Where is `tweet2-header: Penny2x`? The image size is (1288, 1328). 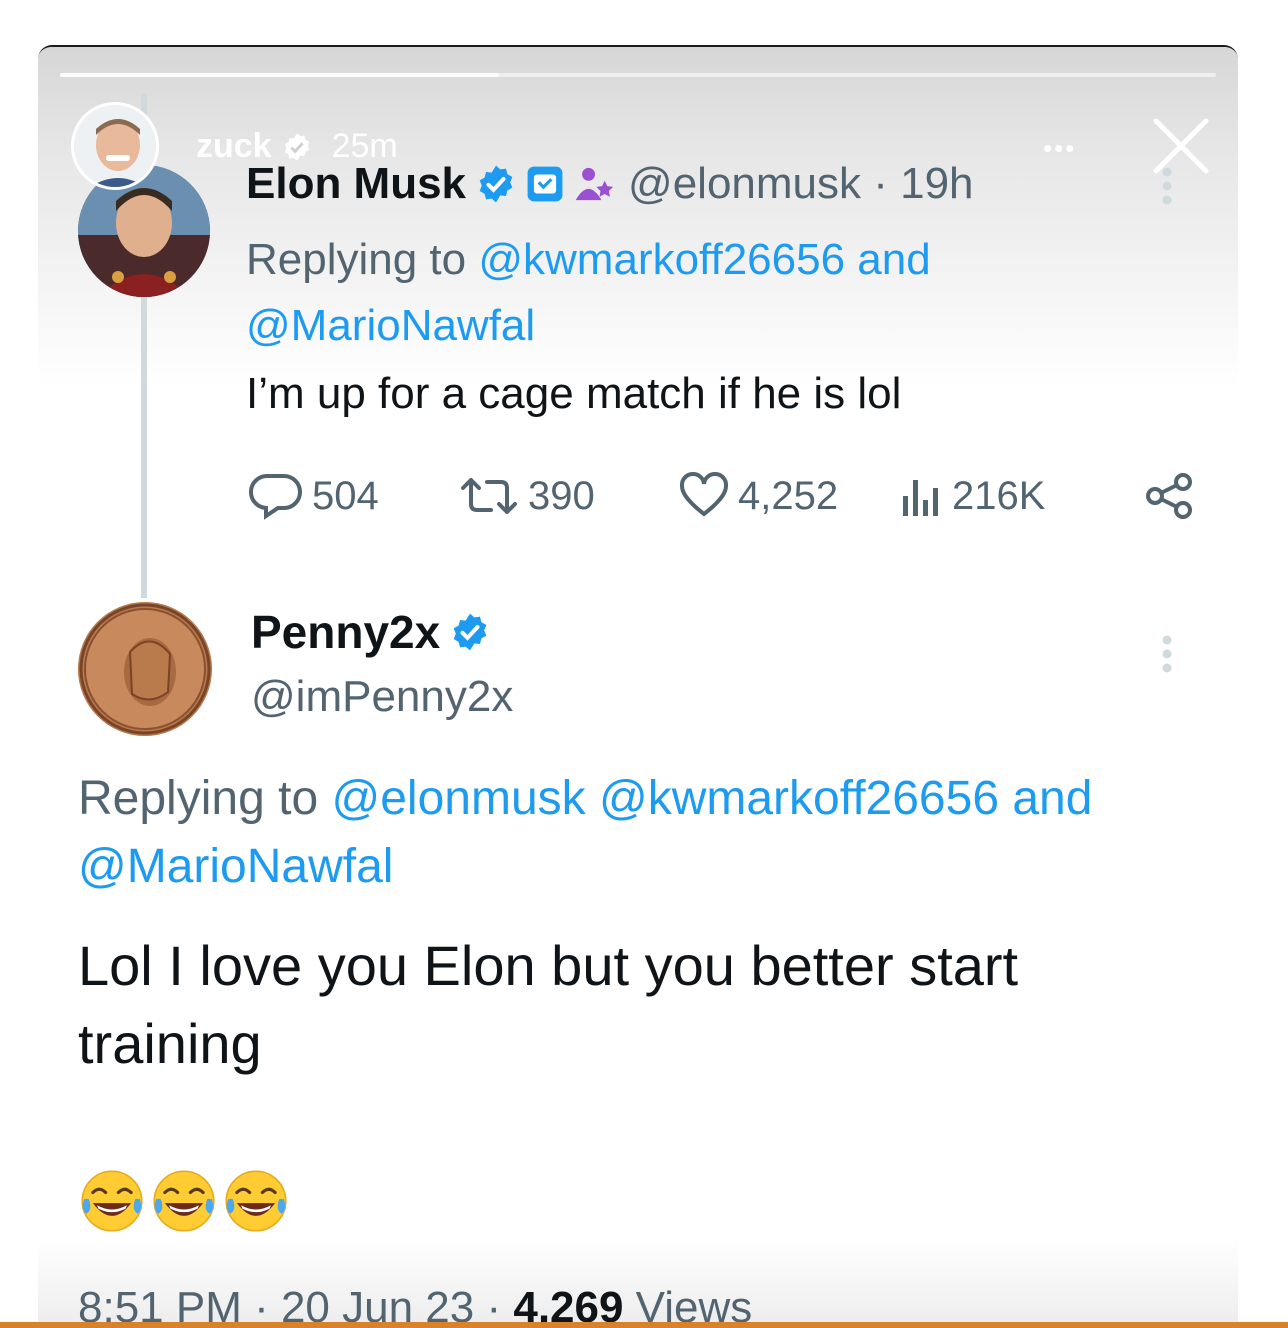 tweet2-header: Penny2x is located at coordinates (370, 632).